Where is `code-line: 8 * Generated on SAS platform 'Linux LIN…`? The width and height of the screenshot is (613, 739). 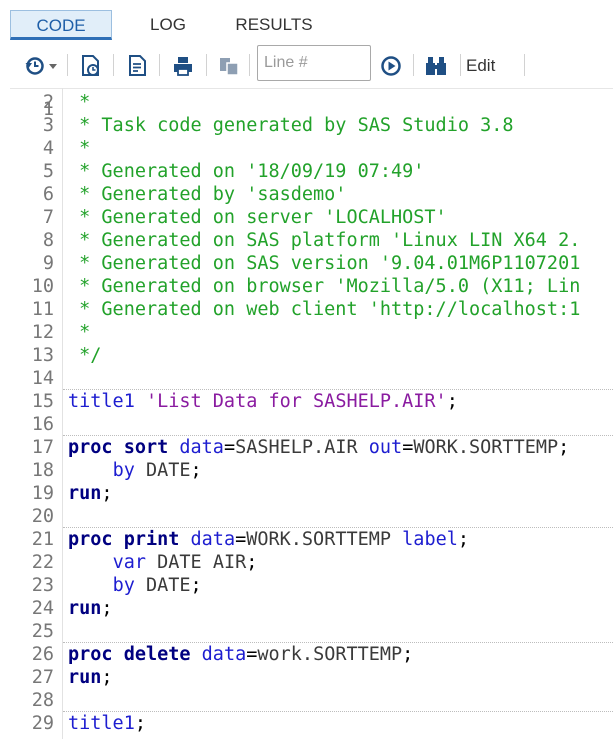
code-line: 8 * Generated on SAS platform 'Linux LIN… is located at coordinates (306, 240).